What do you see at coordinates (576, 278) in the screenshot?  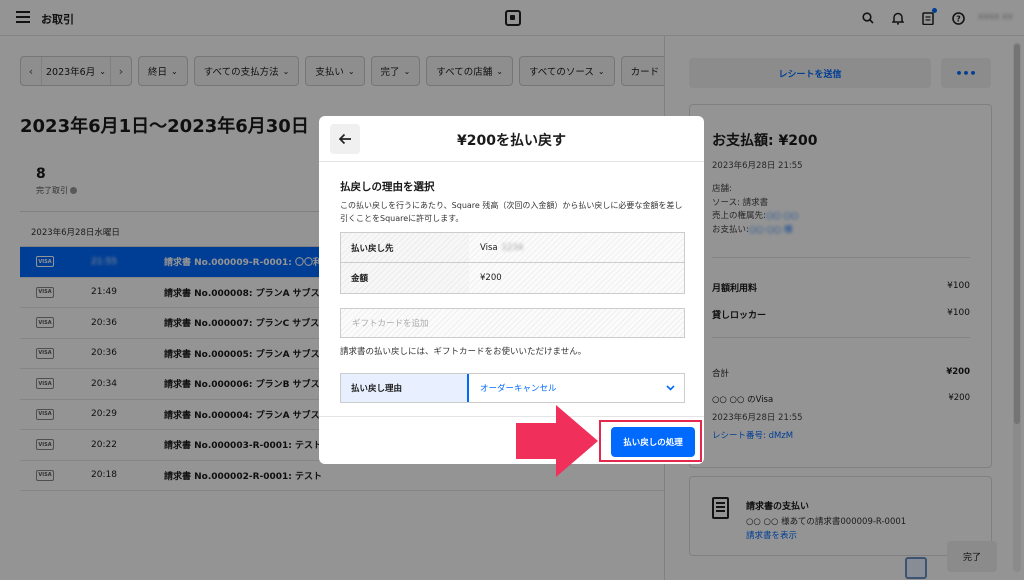 I see `row-value: ¥200` at bounding box center [576, 278].